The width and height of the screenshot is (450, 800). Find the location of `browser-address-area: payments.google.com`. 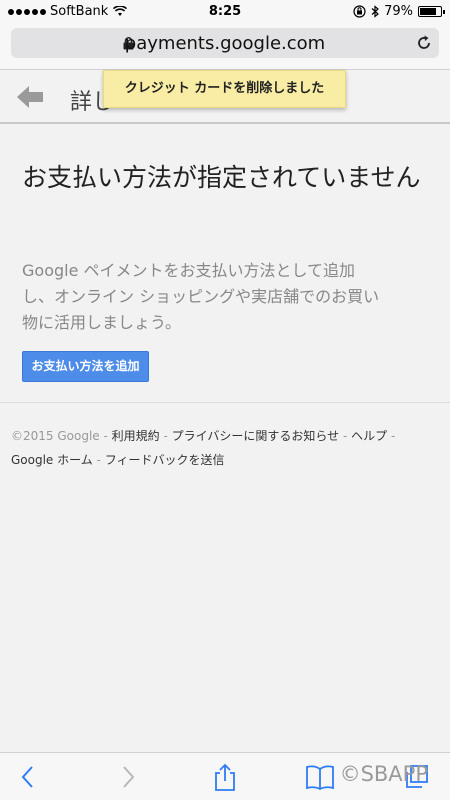

browser-address-area: payments.google.com is located at coordinates (225, 47).